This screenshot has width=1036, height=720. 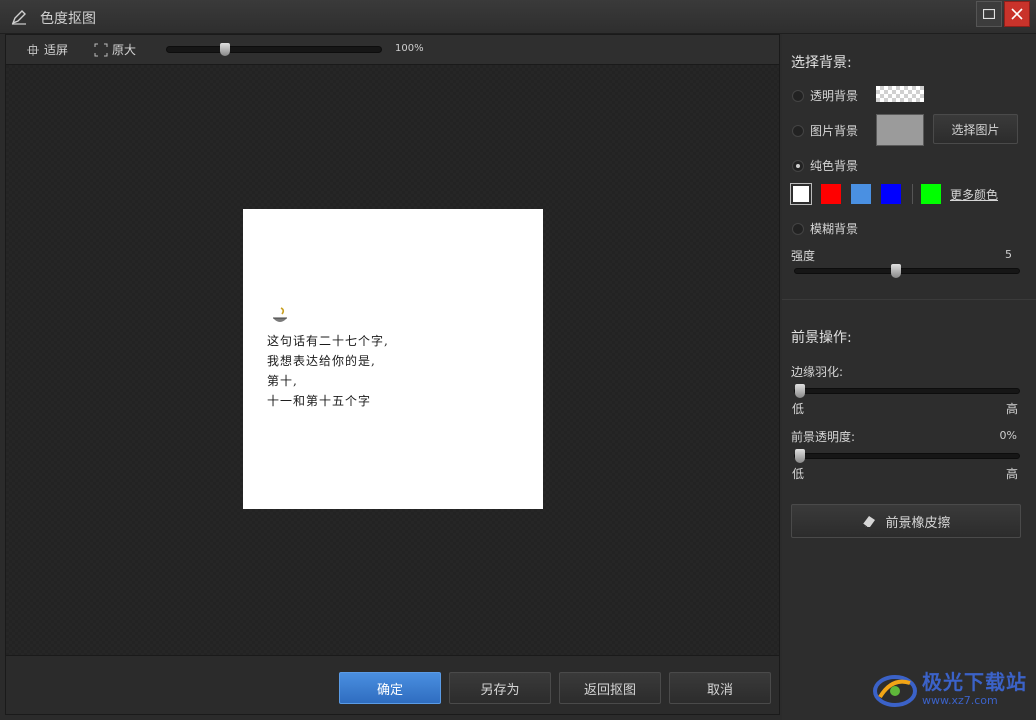 I want to click on opacity-low-label: 低, so click(x=798, y=474).